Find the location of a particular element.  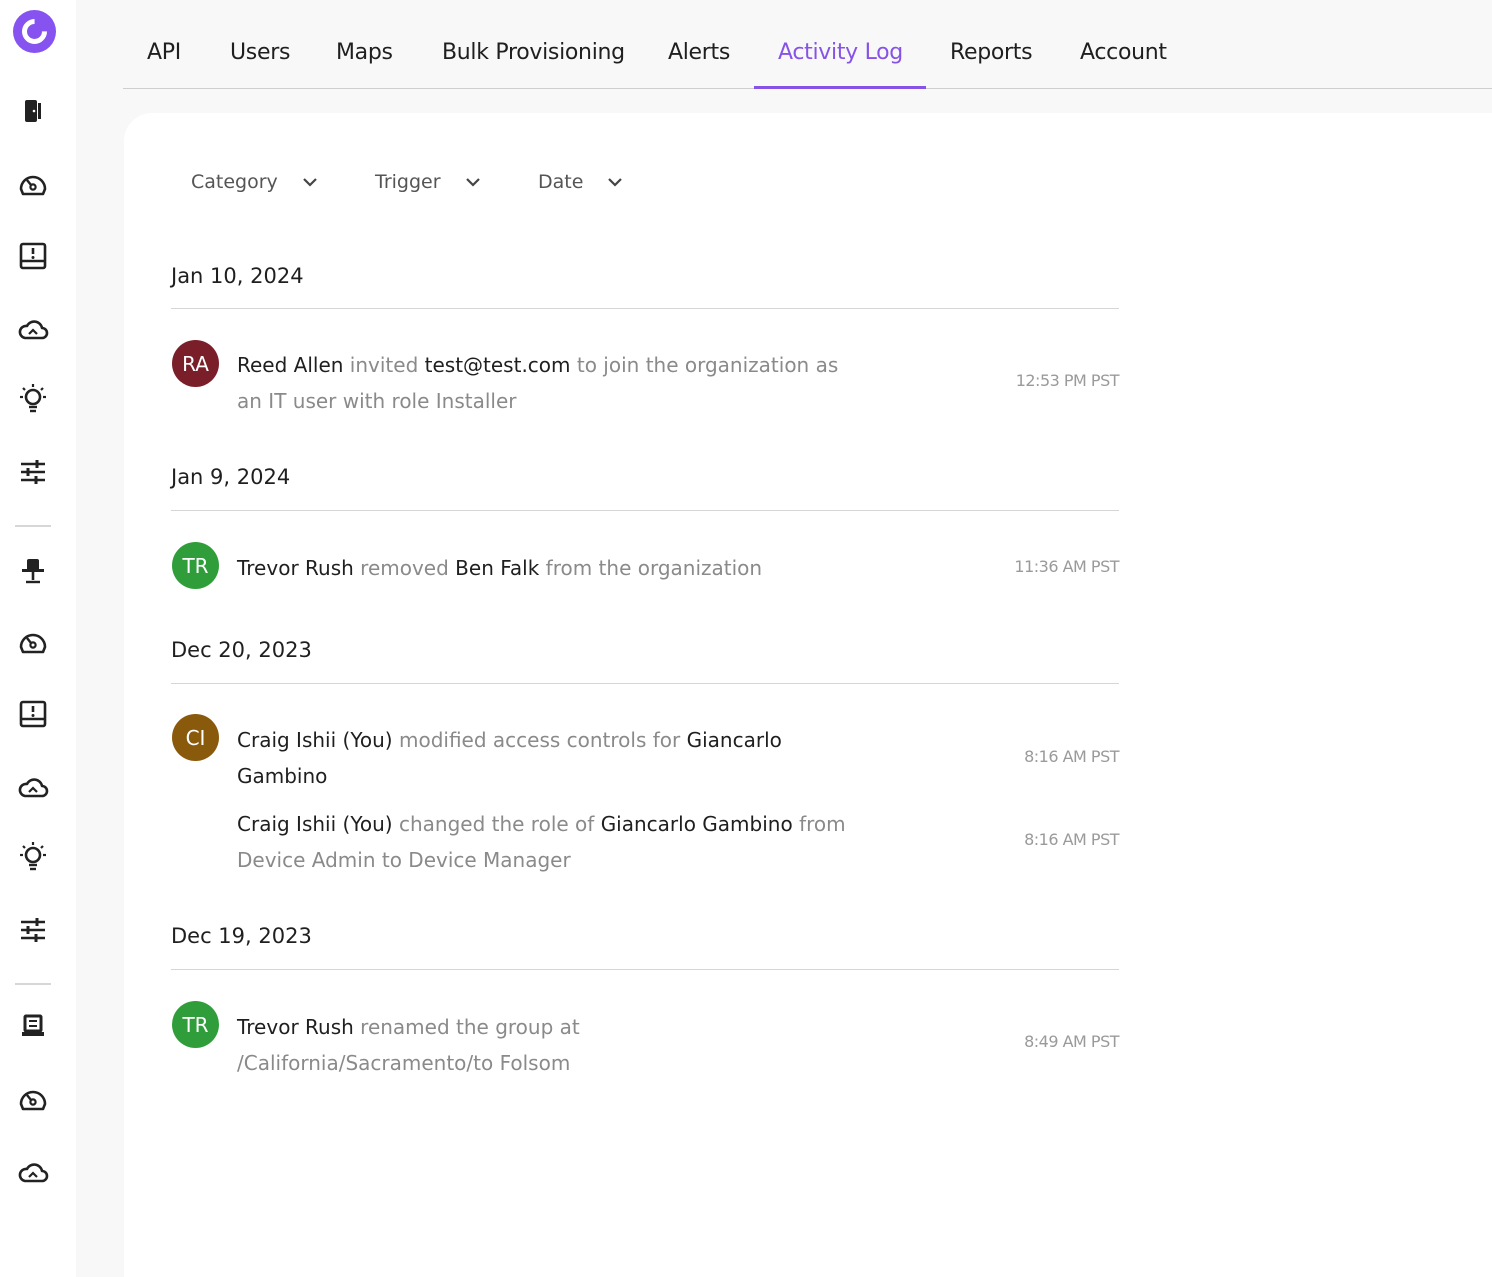

action-verb: invited is located at coordinates (384, 365).